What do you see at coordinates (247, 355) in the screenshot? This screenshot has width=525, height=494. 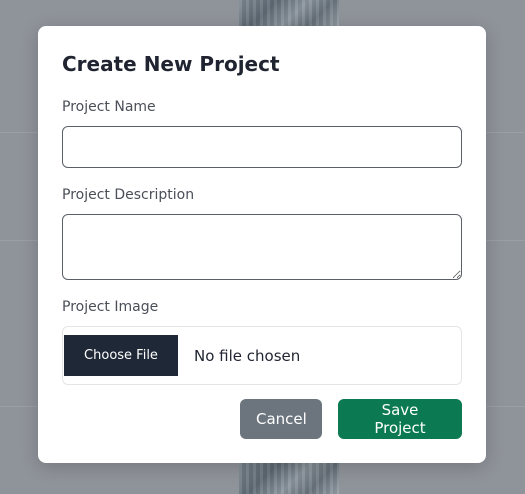 I see `file-status-text: No file chosen` at bounding box center [247, 355].